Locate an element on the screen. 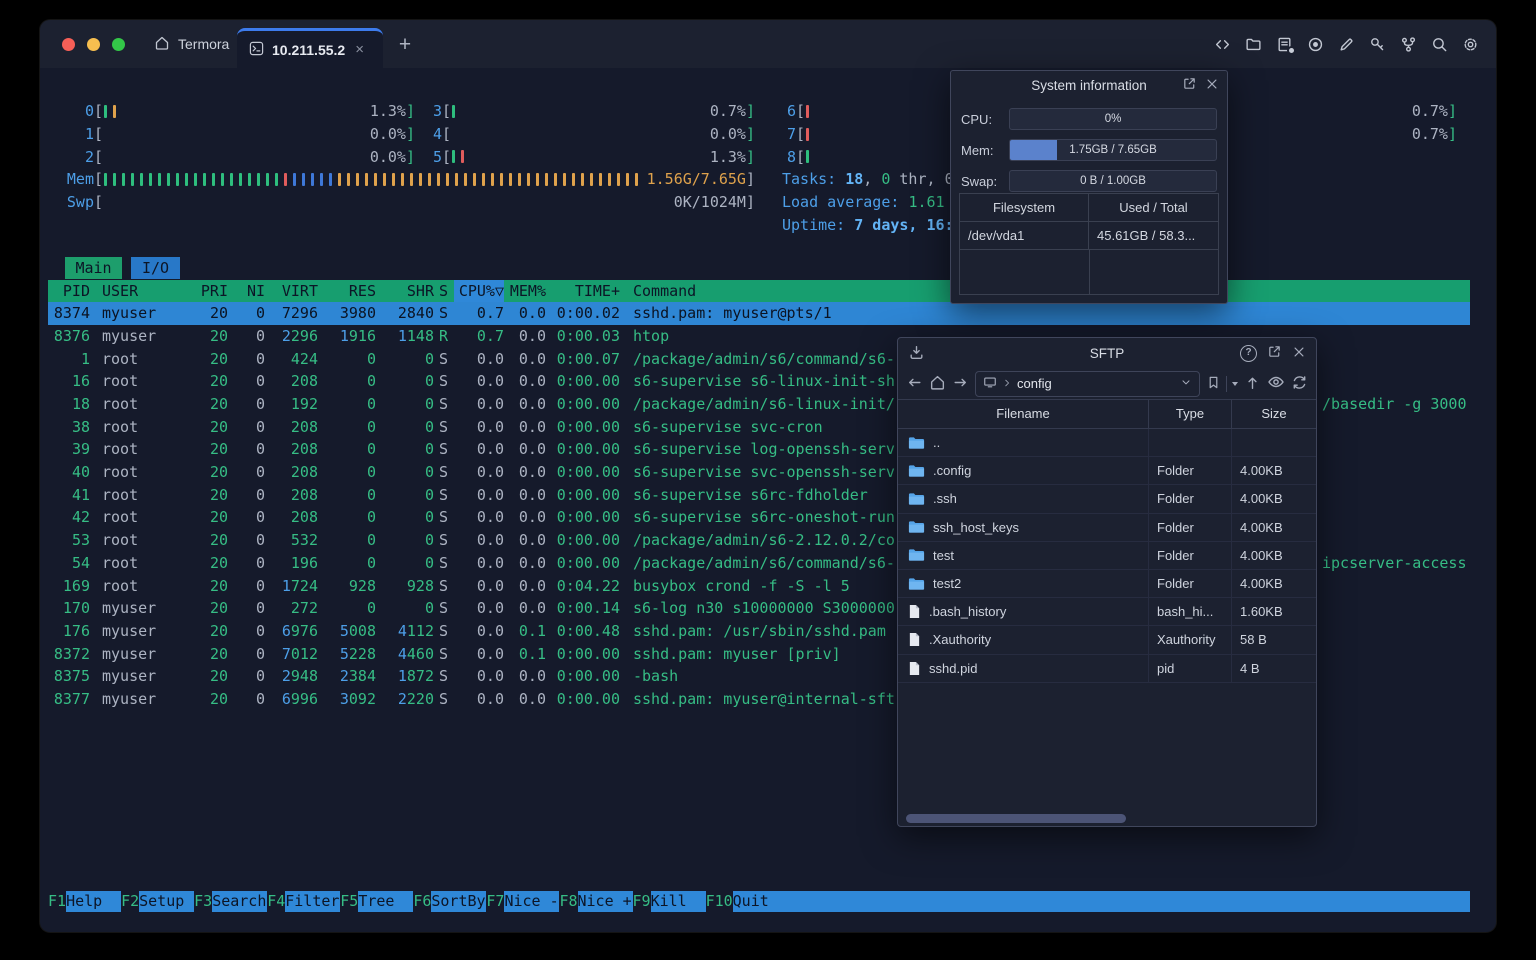  htop-tab-io: I/O is located at coordinates (155, 268).